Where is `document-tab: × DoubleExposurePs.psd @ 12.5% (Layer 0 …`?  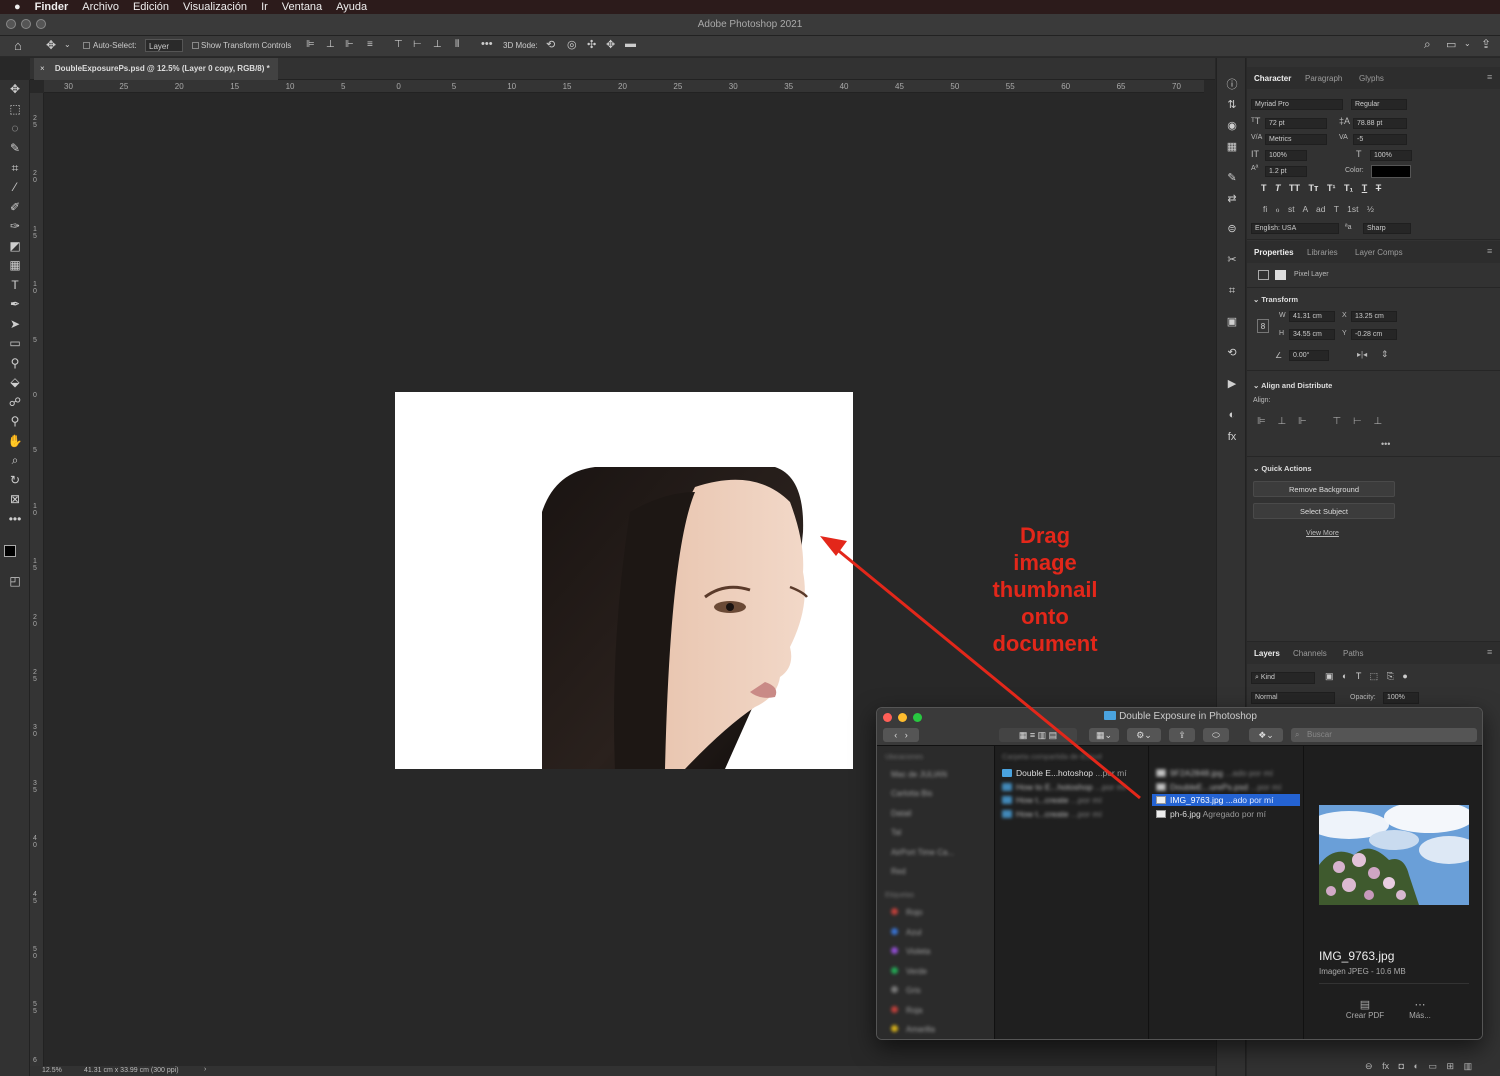
document-tab: × DoubleExposurePs.psd @ 12.5% (Layer 0 … is located at coordinates (156, 69).